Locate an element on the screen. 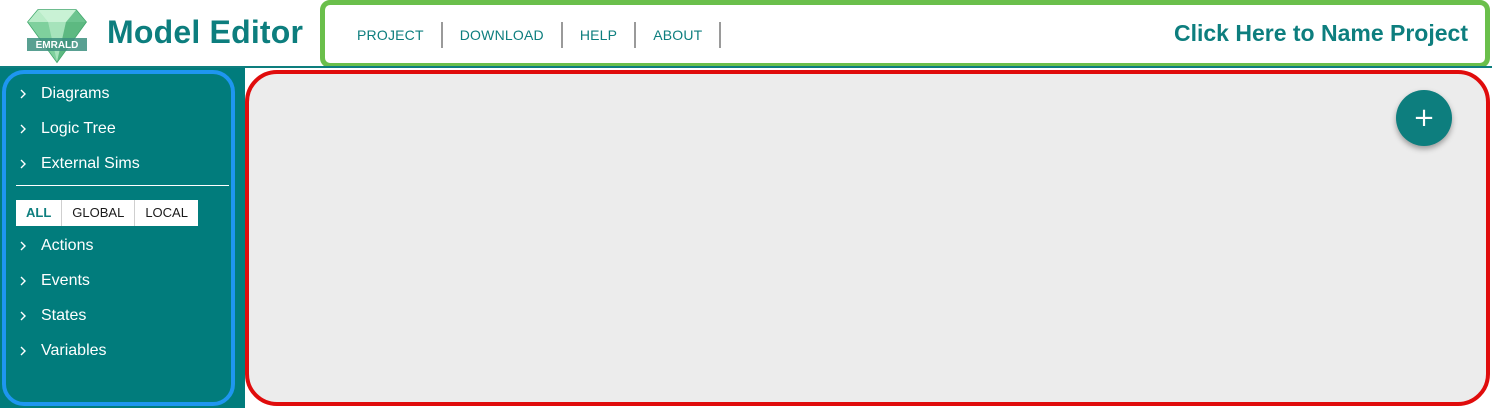 This screenshot has height=408, width=1492. emrald-logo: EMRALD is located at coordinates (57, 35).